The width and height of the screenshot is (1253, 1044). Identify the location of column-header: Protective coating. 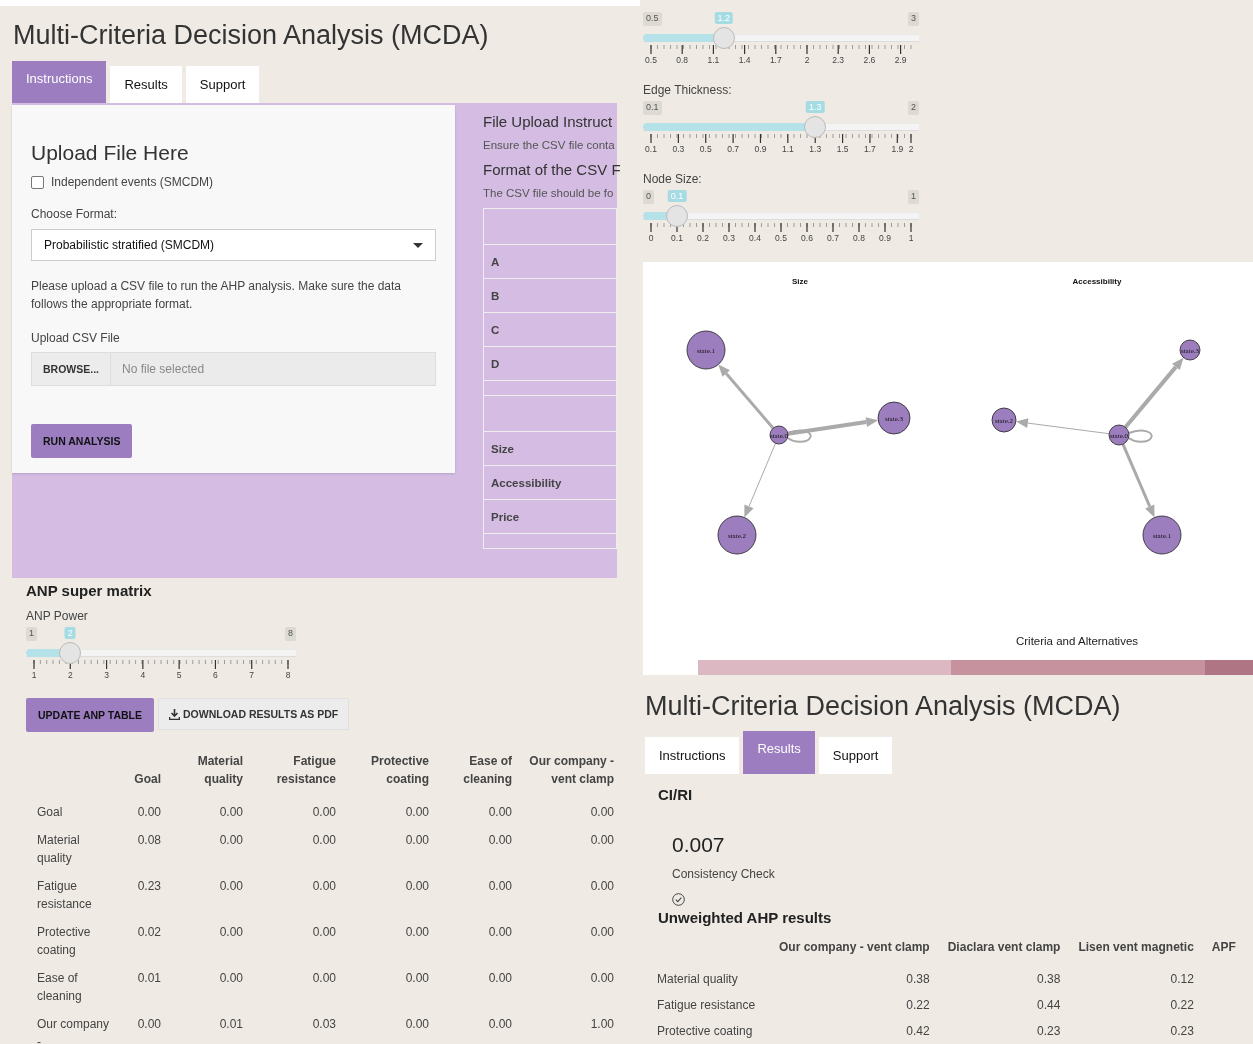
(399, 770).